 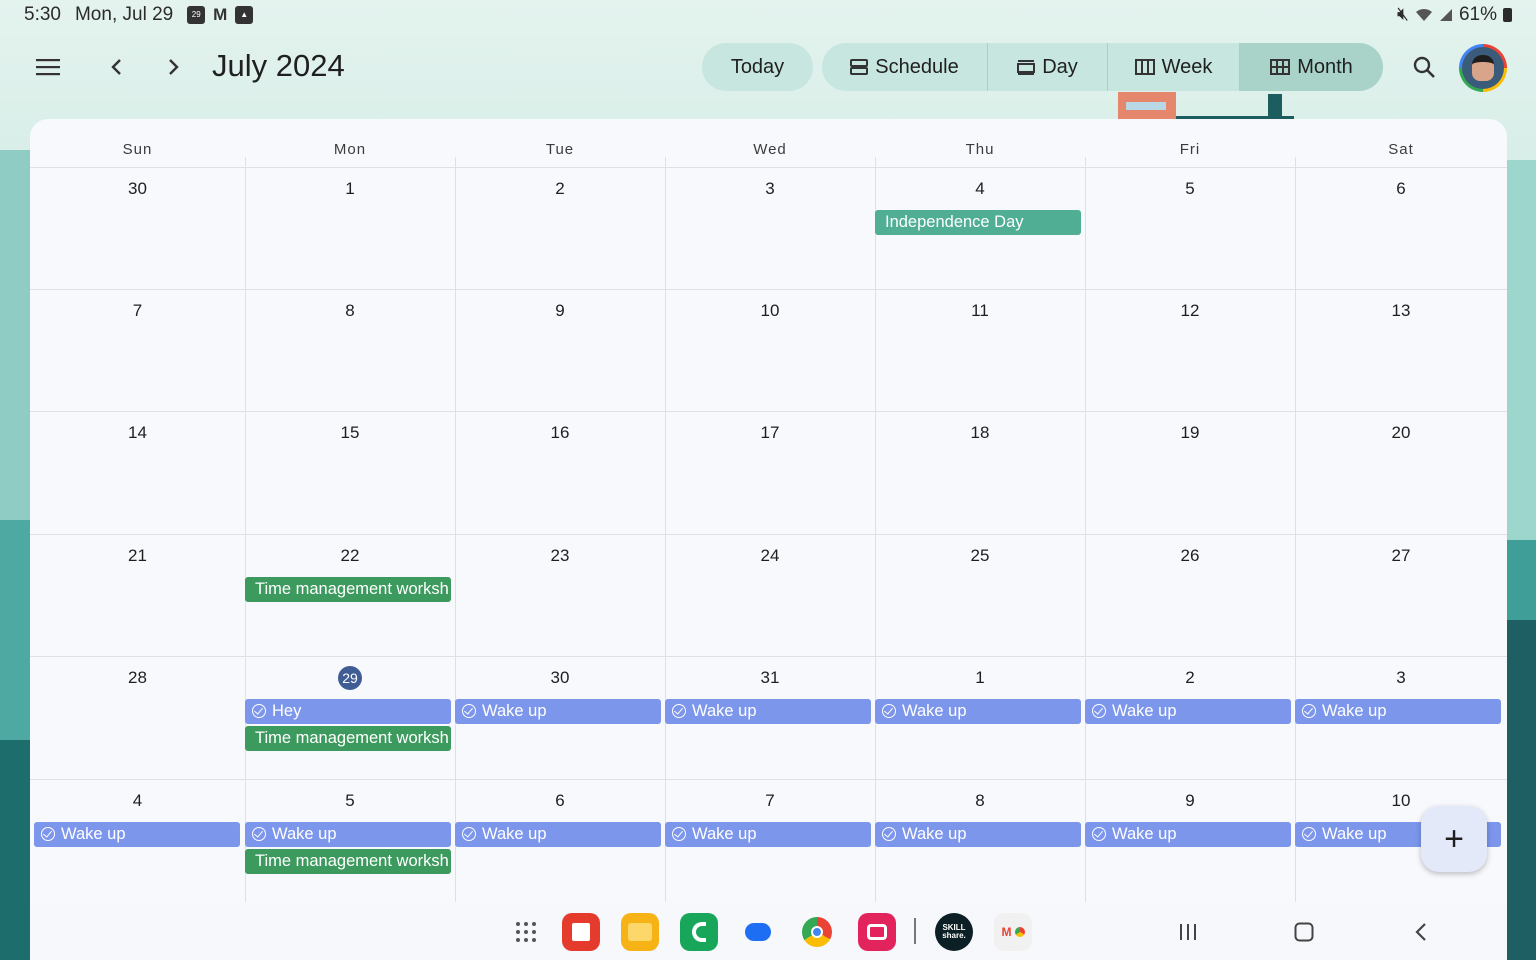 What do you see at coordinates (350, 800) in the screenshot?
I see `date-number: 5` at bounding box center [350, 800].